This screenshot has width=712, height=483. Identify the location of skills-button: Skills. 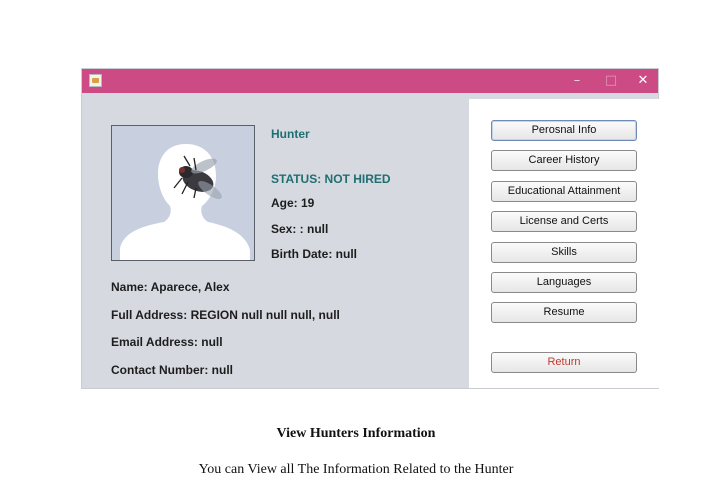
(564, 252).